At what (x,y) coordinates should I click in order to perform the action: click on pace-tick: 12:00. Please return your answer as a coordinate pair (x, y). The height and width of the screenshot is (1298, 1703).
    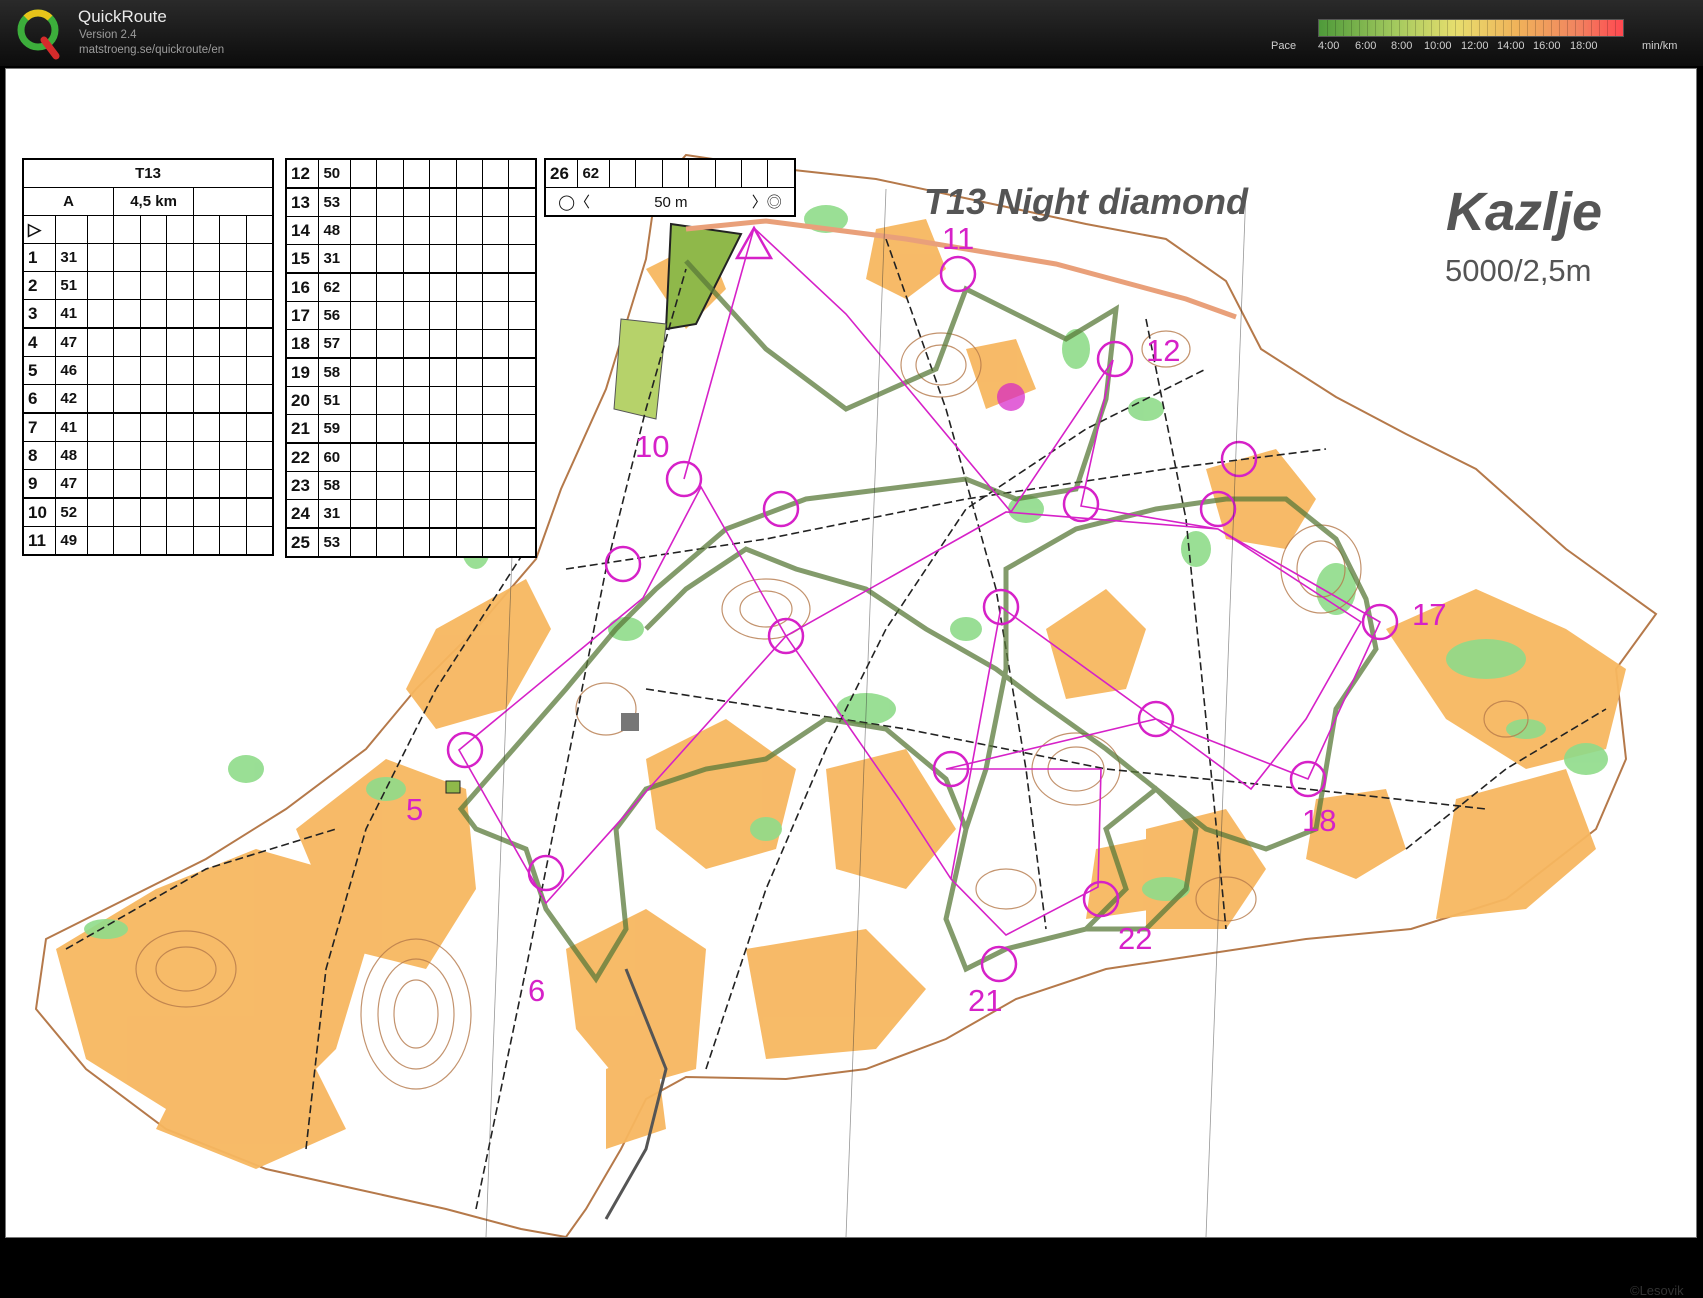
    Looking at the image, I should click on (1475, 46).